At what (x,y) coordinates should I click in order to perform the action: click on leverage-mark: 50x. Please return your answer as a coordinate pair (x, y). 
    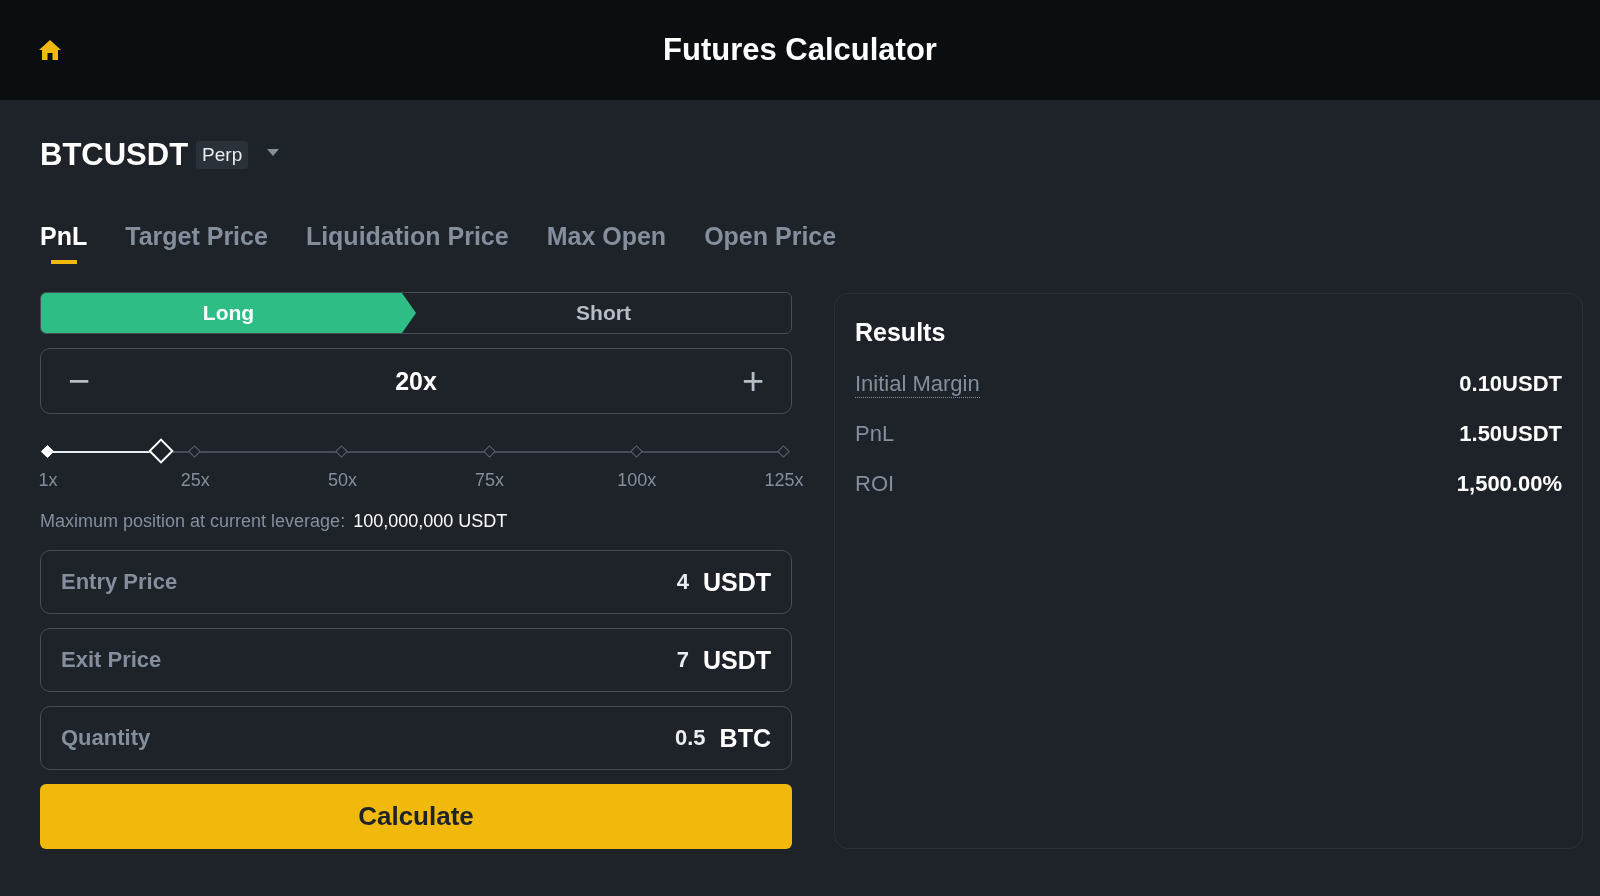
    Looking at the image, I should click on (342, 480).